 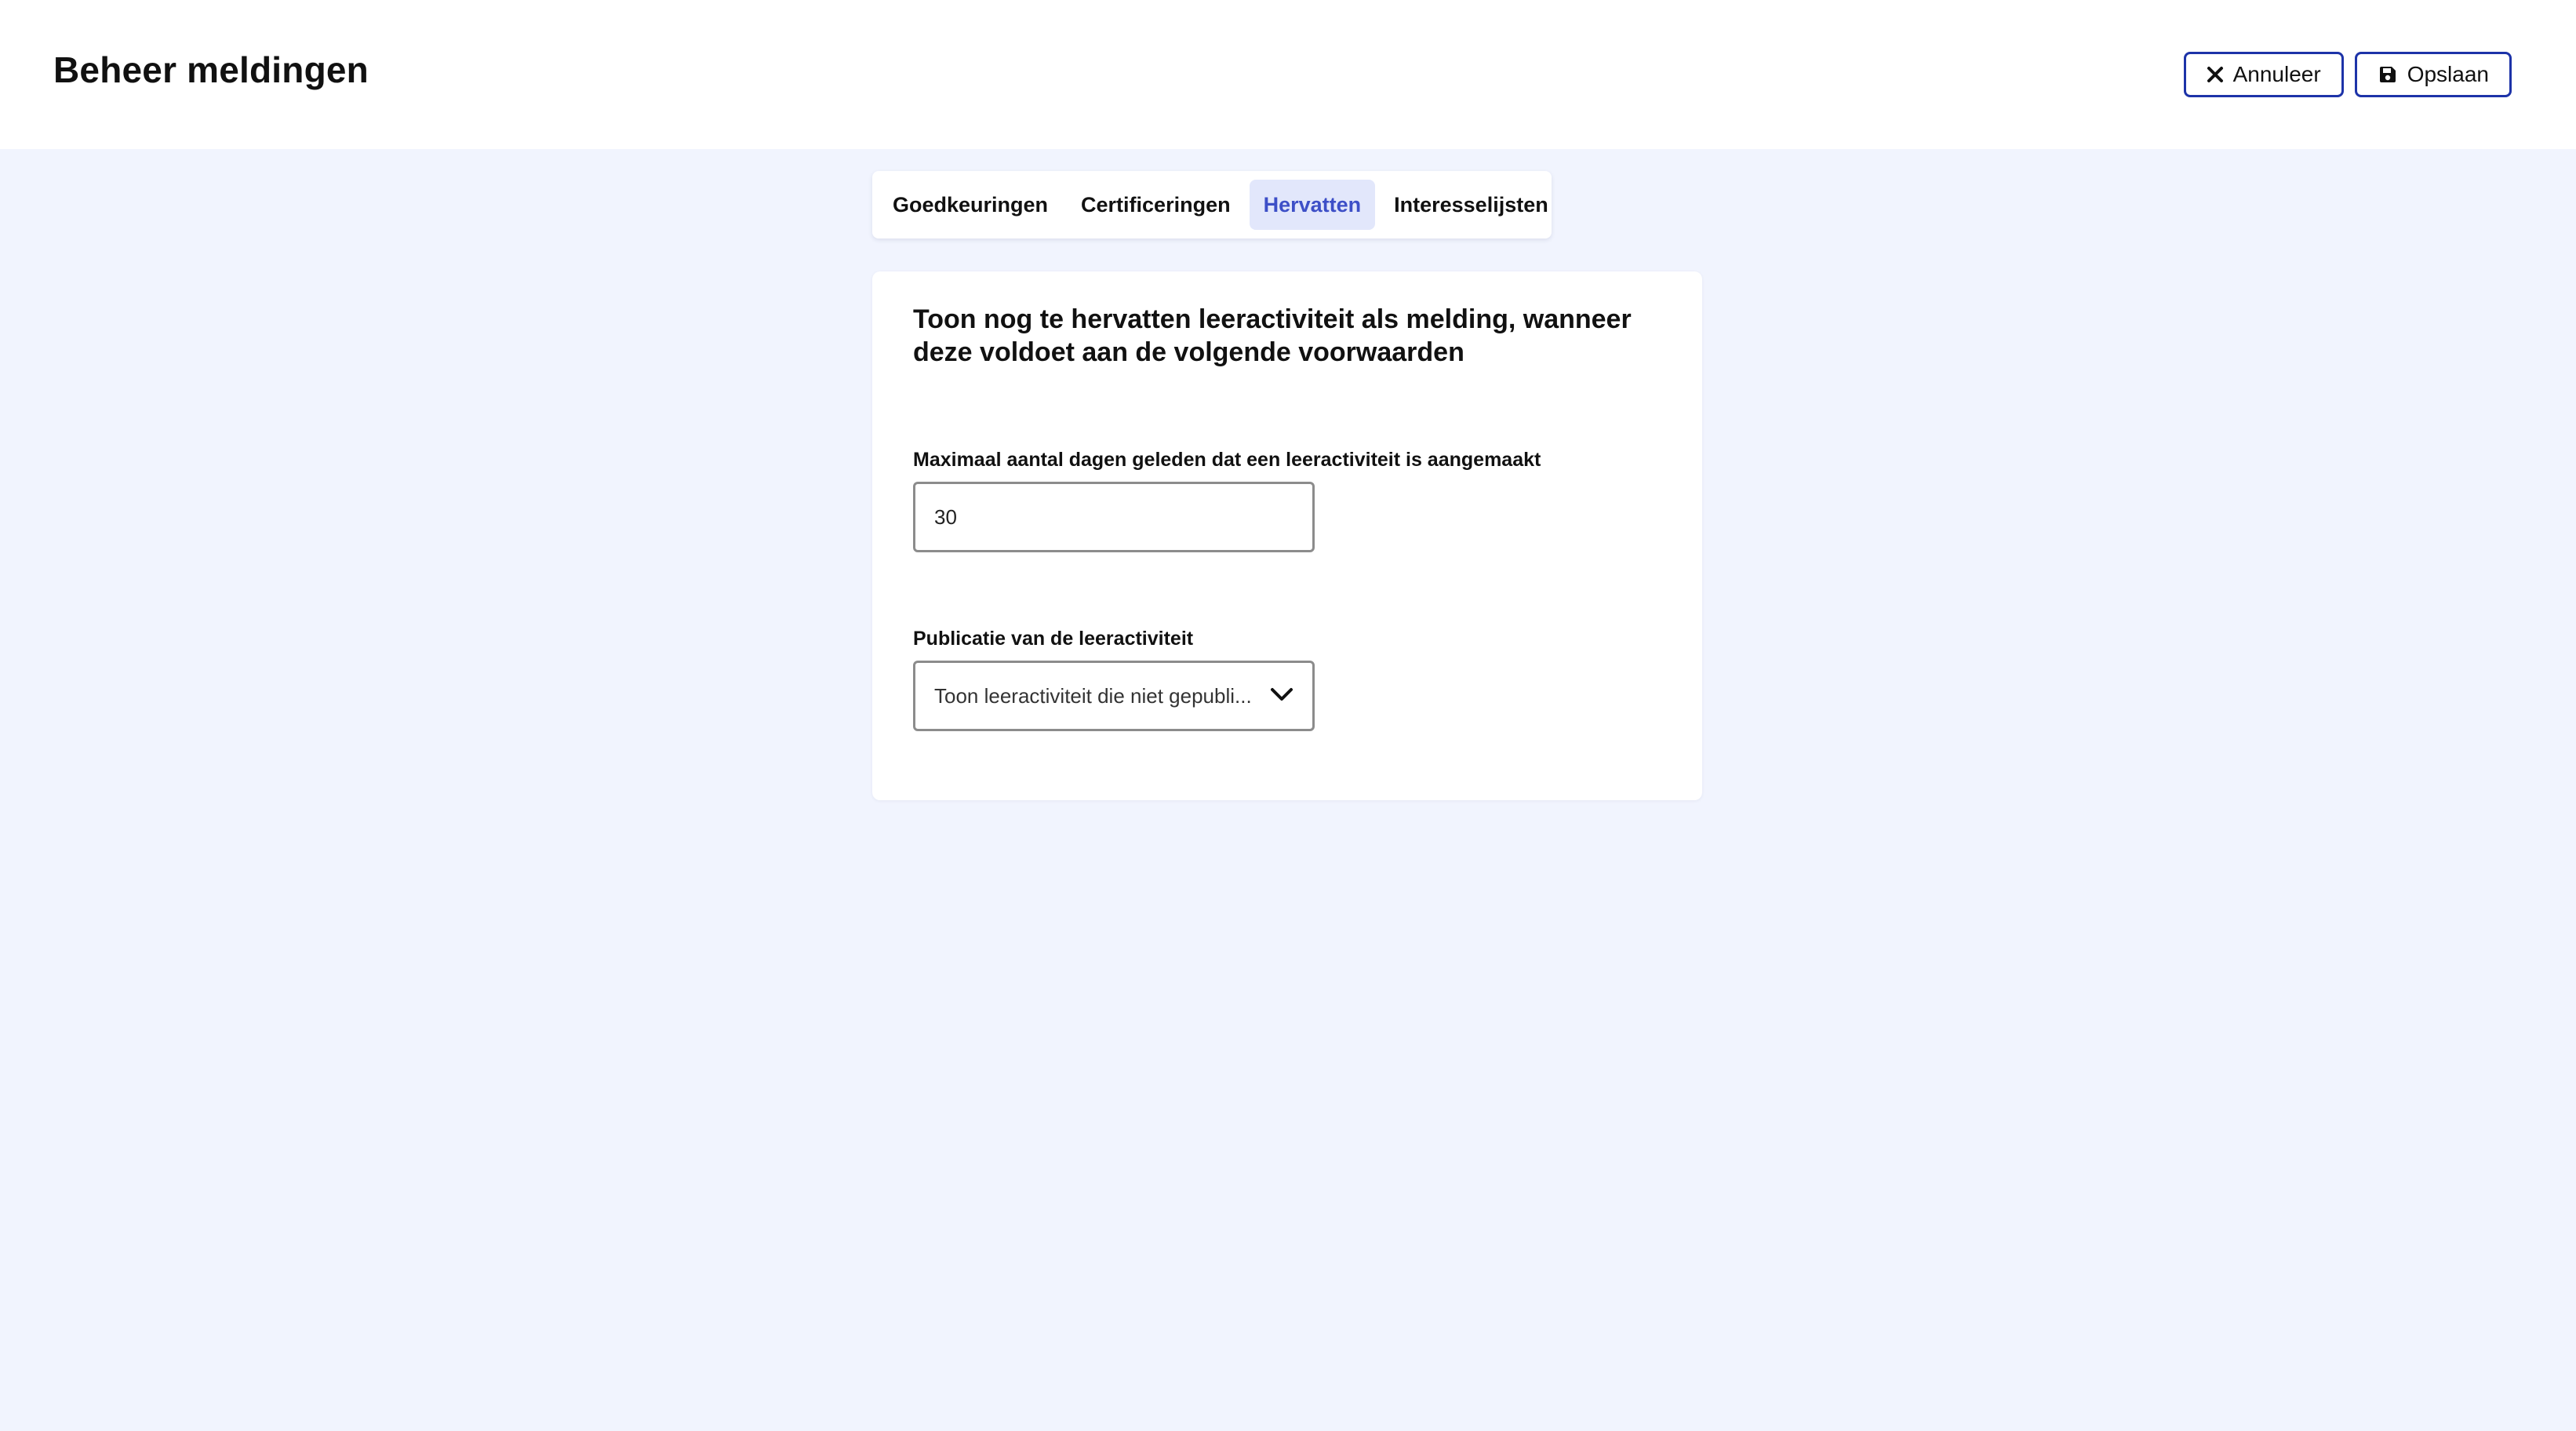 I want to click on publication-label: Publicatie van de leeractiviteit, so click(x=1053, y=639).